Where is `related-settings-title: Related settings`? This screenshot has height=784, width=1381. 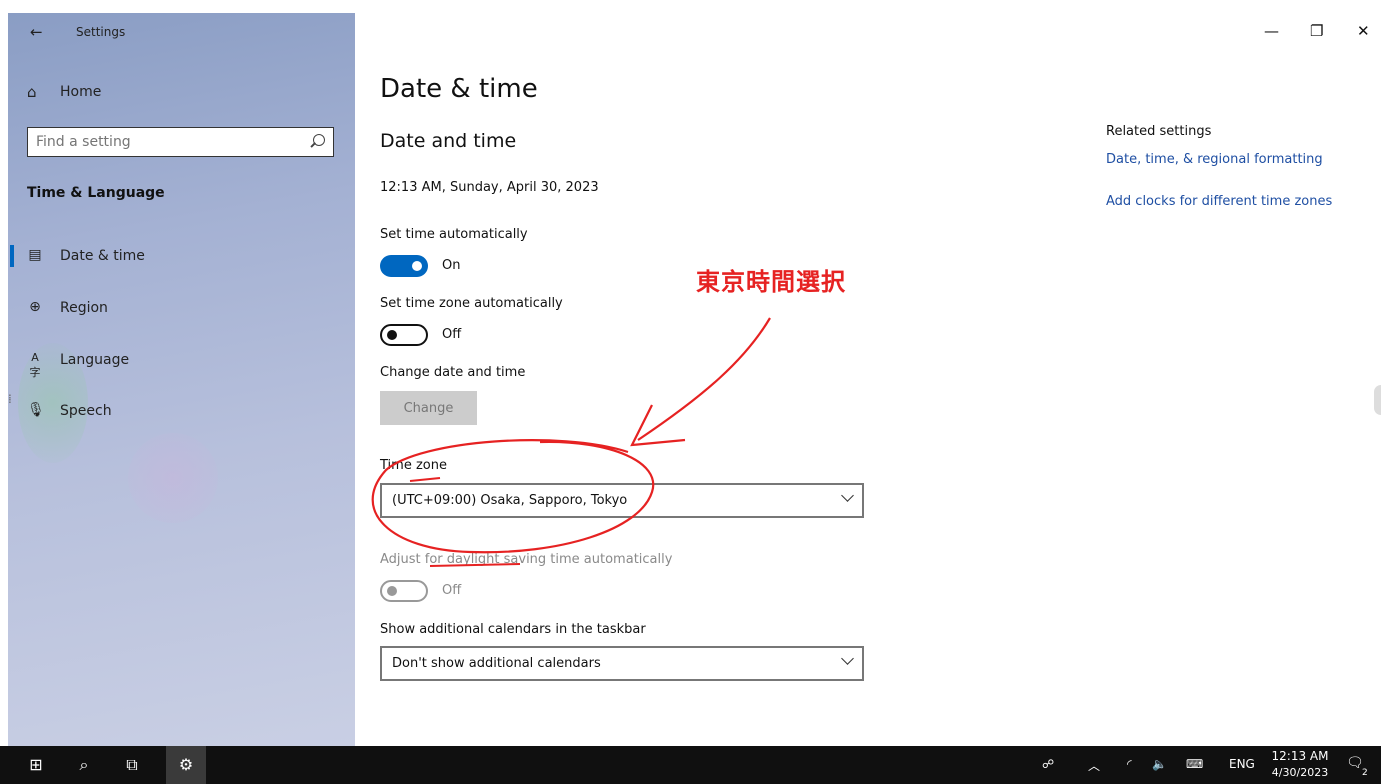
related-settings-title: Related settings is located at coordinates (1159, 131).